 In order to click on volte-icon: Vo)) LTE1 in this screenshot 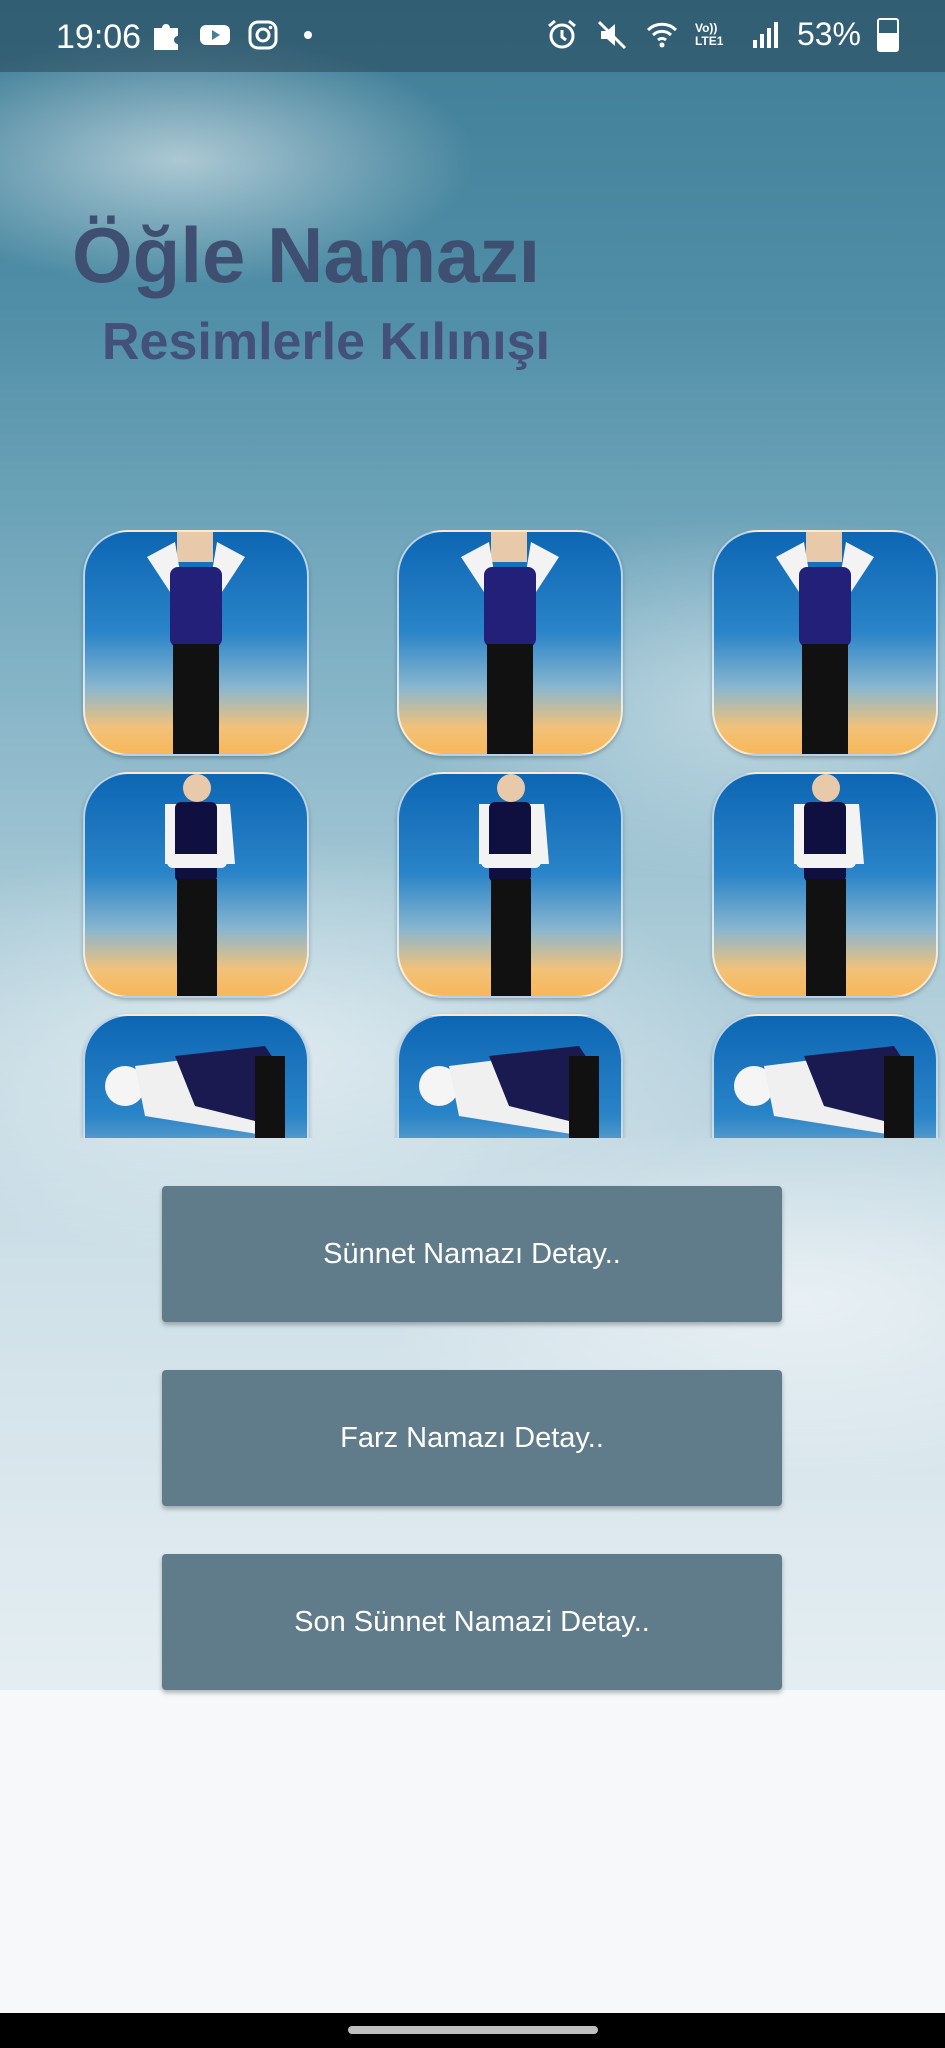, I will do `click(709, 34)`.